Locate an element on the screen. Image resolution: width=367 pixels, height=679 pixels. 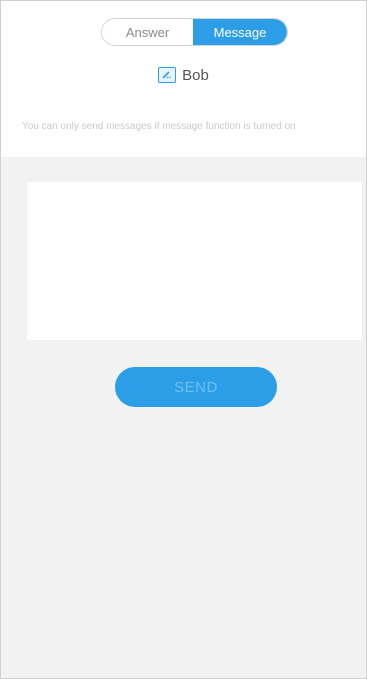
send-button: SEND is located at coordinates (196, 387).